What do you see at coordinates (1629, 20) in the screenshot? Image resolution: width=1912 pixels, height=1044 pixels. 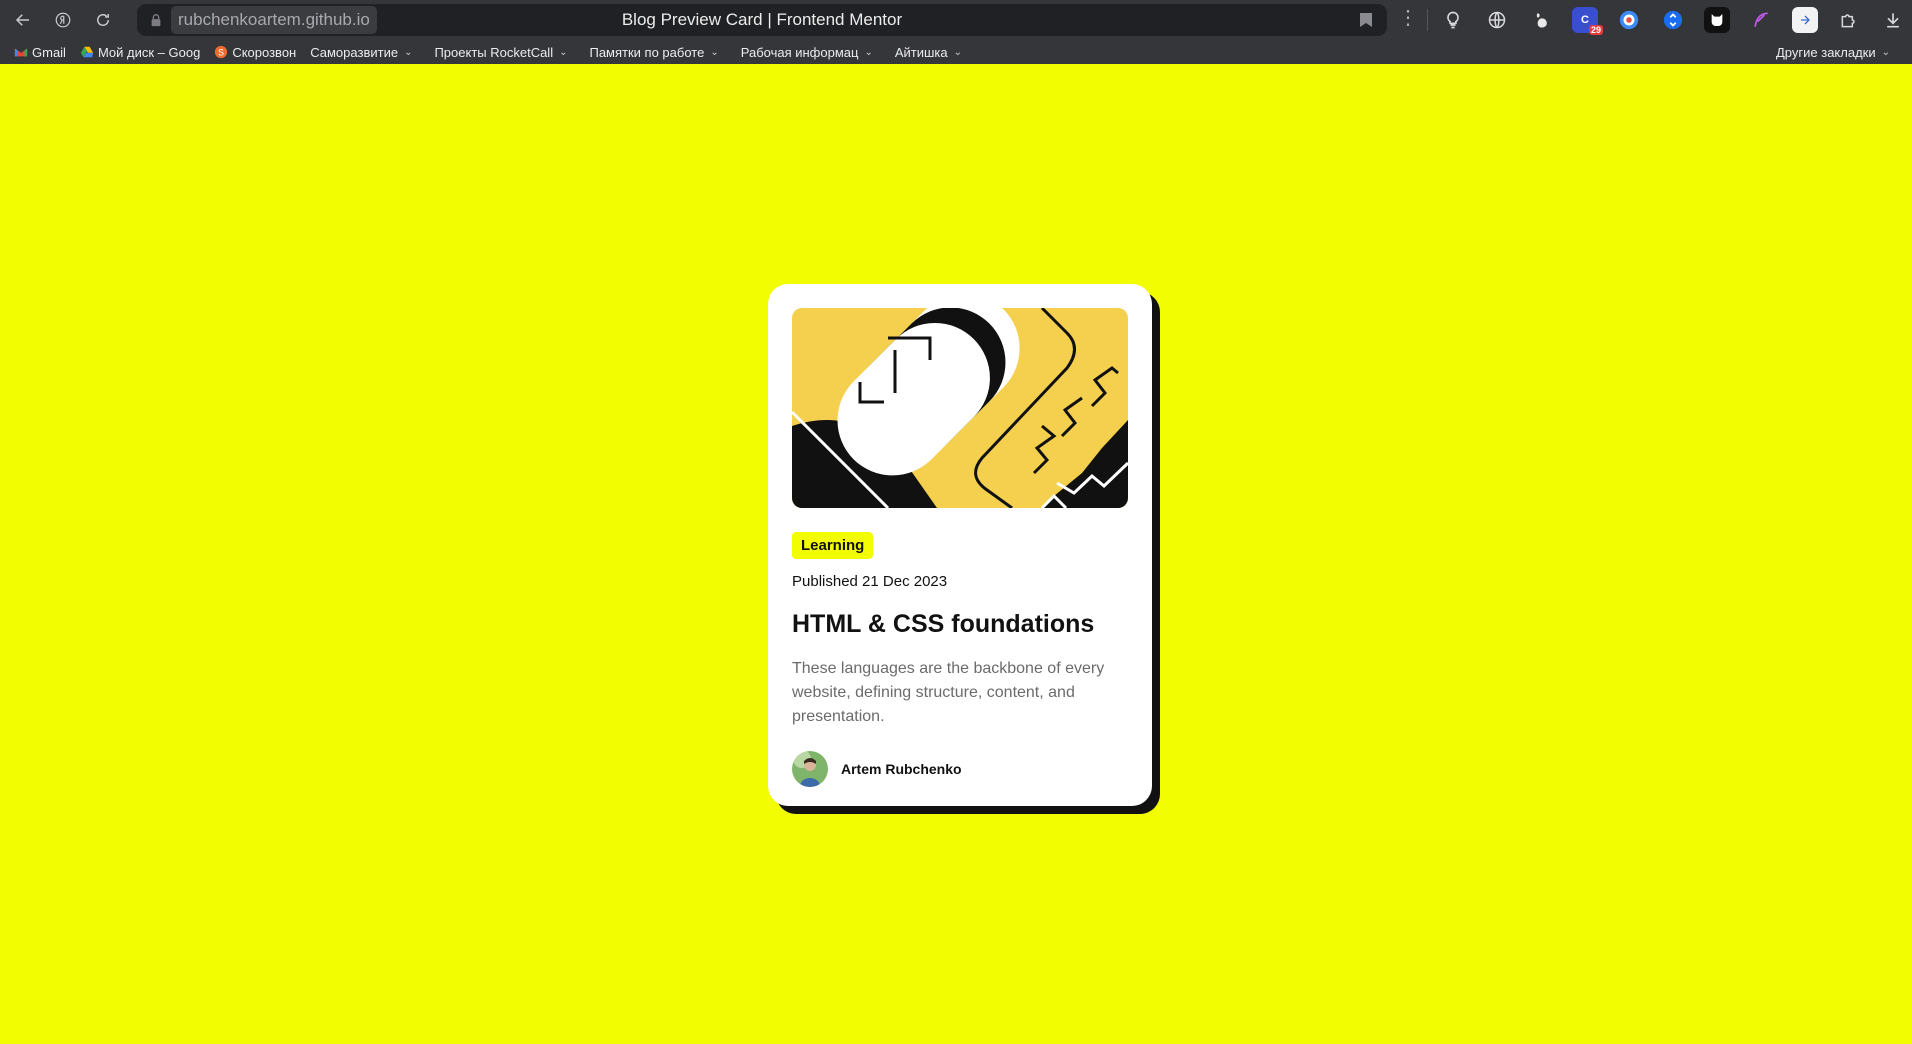 I see `compass-extension-icon` at bounding box center [1629, 20].